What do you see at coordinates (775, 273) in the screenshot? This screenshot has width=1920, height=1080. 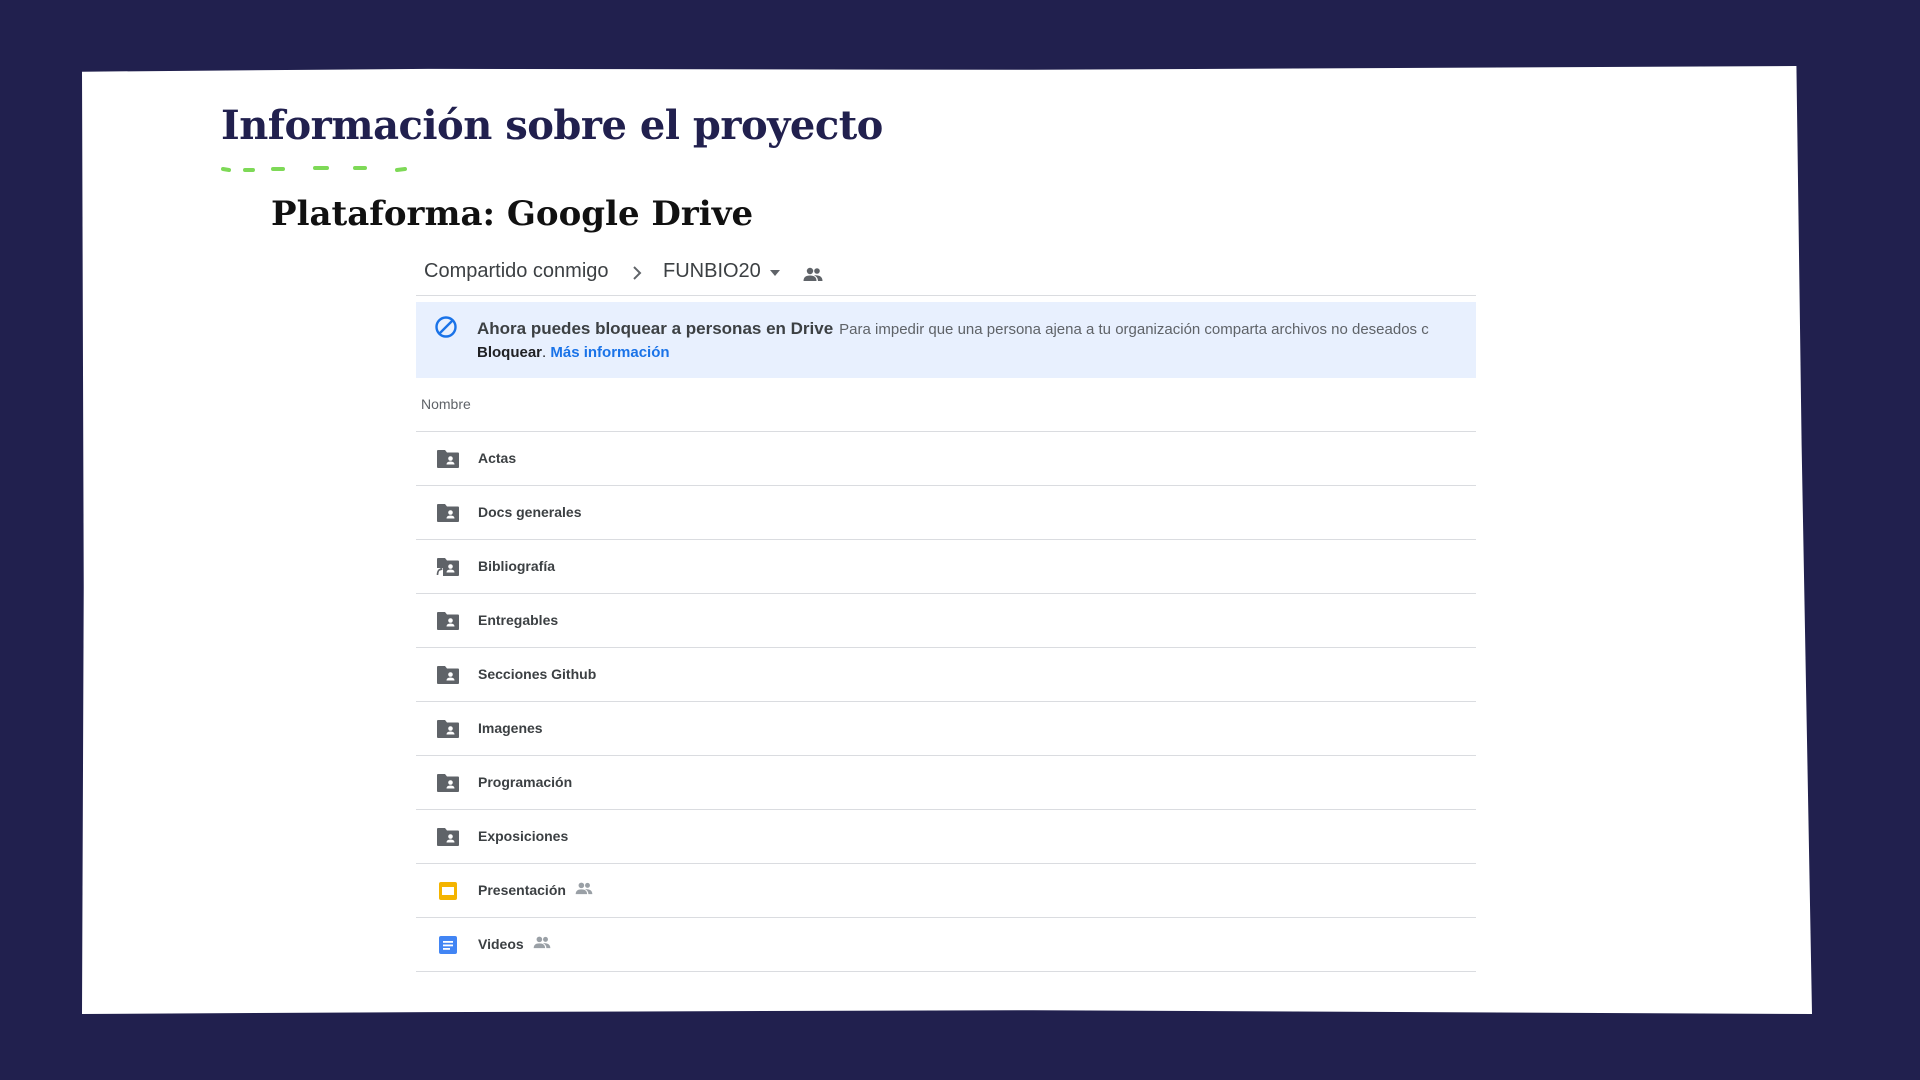 I see `caret-down-icon` at bounding box center [775, 273].